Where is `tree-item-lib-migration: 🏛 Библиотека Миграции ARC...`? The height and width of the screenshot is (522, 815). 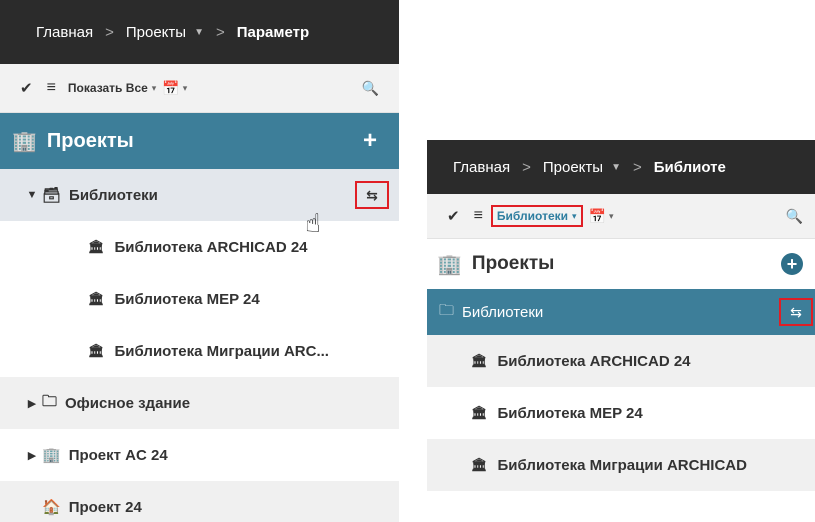
tree-item-lib-migration: 🏛 Библиотека Миграции ARC... is located at coordinates (199, 351).